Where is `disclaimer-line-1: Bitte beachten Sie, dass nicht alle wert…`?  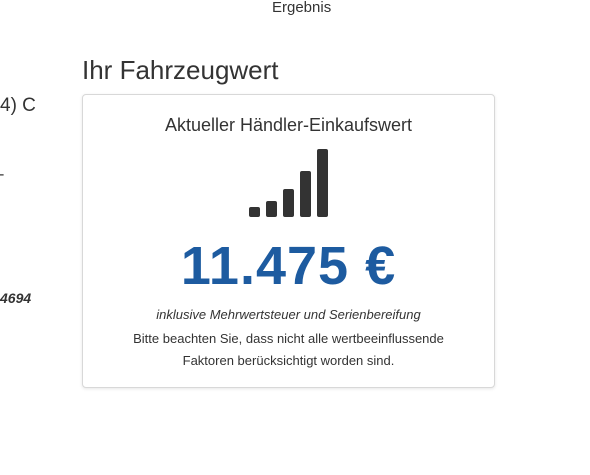 disclaimer-line-1: Bitte beachten Sie, dass nicht alle wert… is located at coordinates (288, 338).